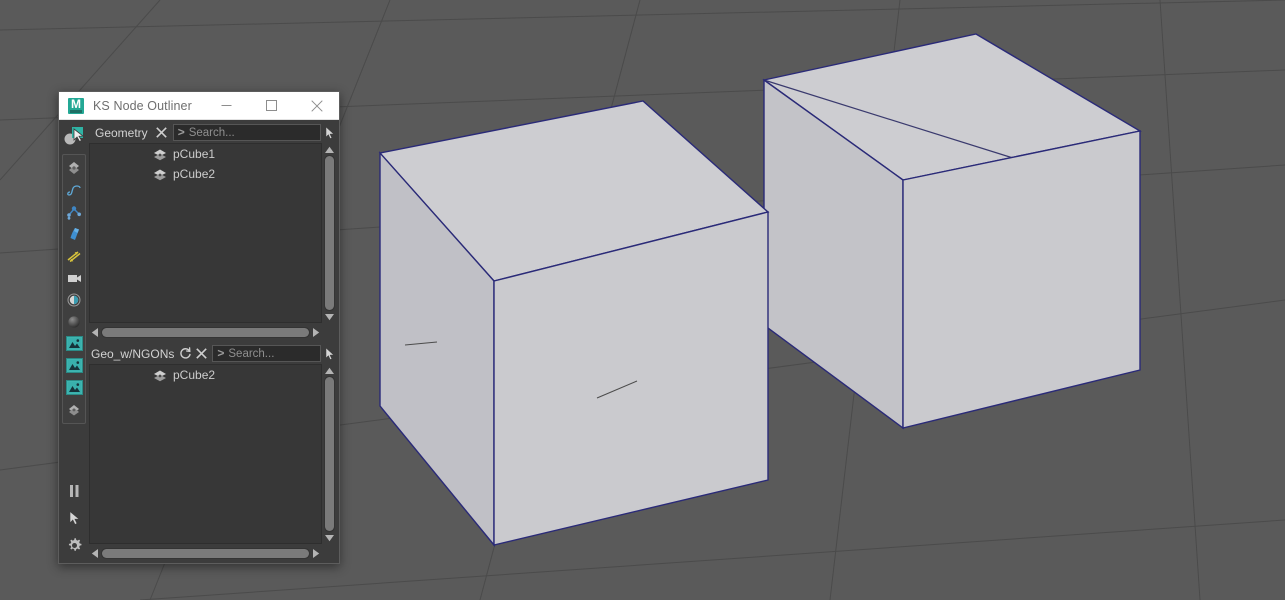 This screenshot has height=600, width=1285. I want to click on maximize-icon, so click(271, 105).